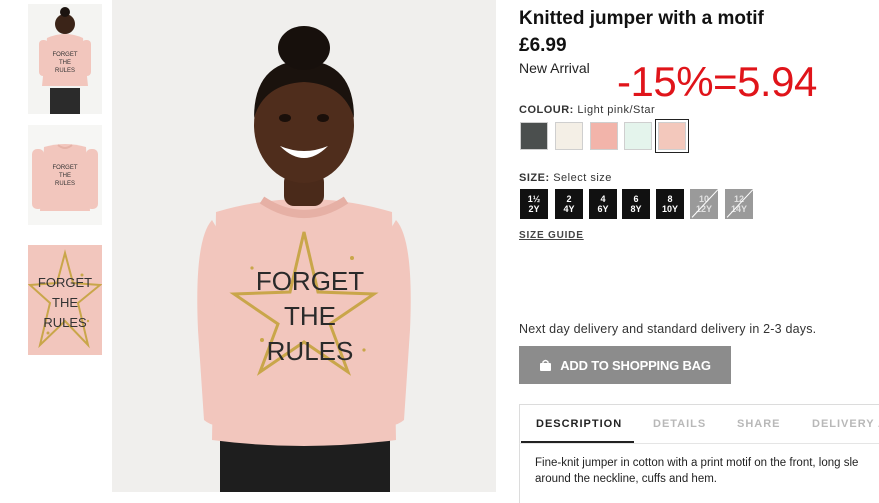 This screenshot has width=879, height=503. What do you see at coordinates (543, 45) in the screenshot?
I see `product-price: £6.99` at bounding box center [543, 45].